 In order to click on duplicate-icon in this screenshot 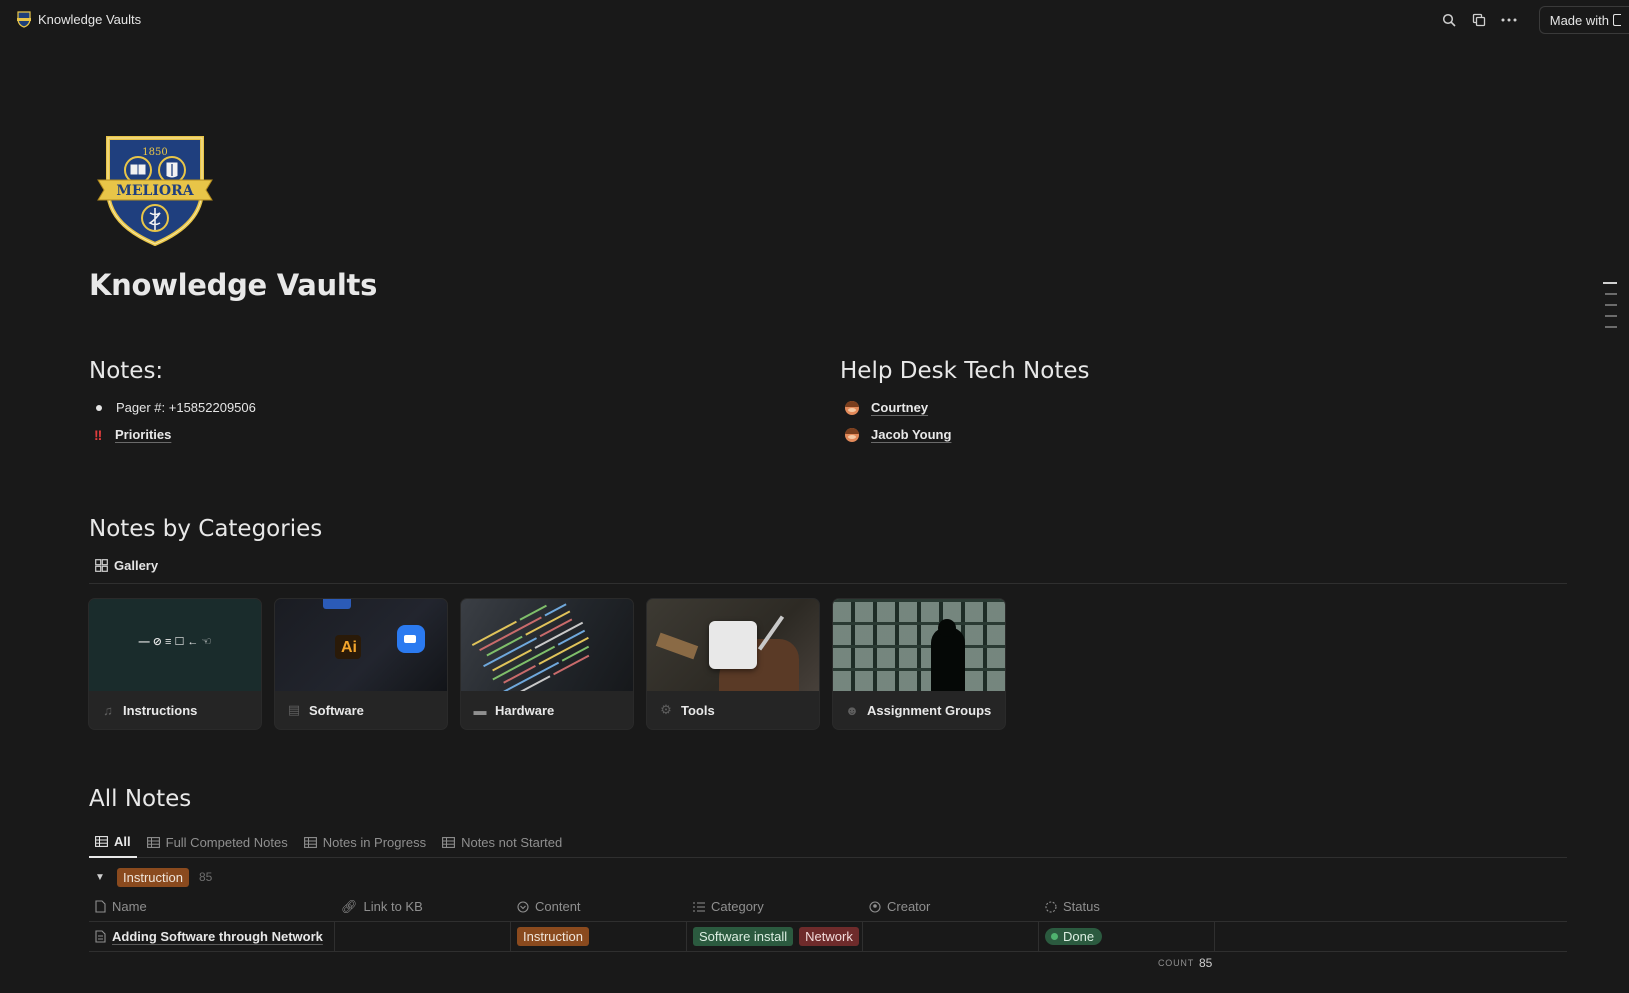, I will do `click(1479, 20)`.